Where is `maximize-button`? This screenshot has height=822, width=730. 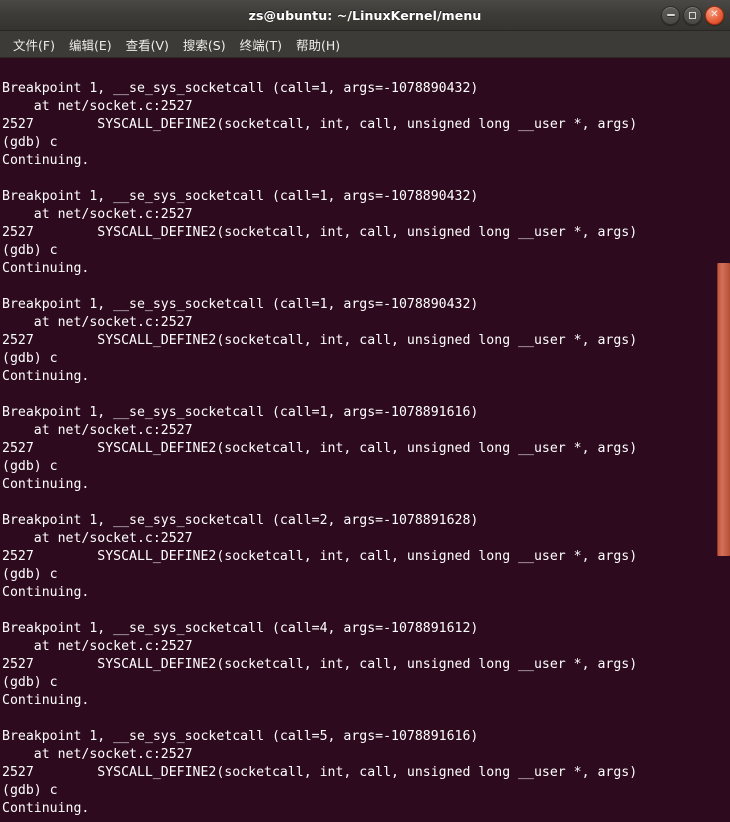
maximize-button is located at coordinates (692, 15).